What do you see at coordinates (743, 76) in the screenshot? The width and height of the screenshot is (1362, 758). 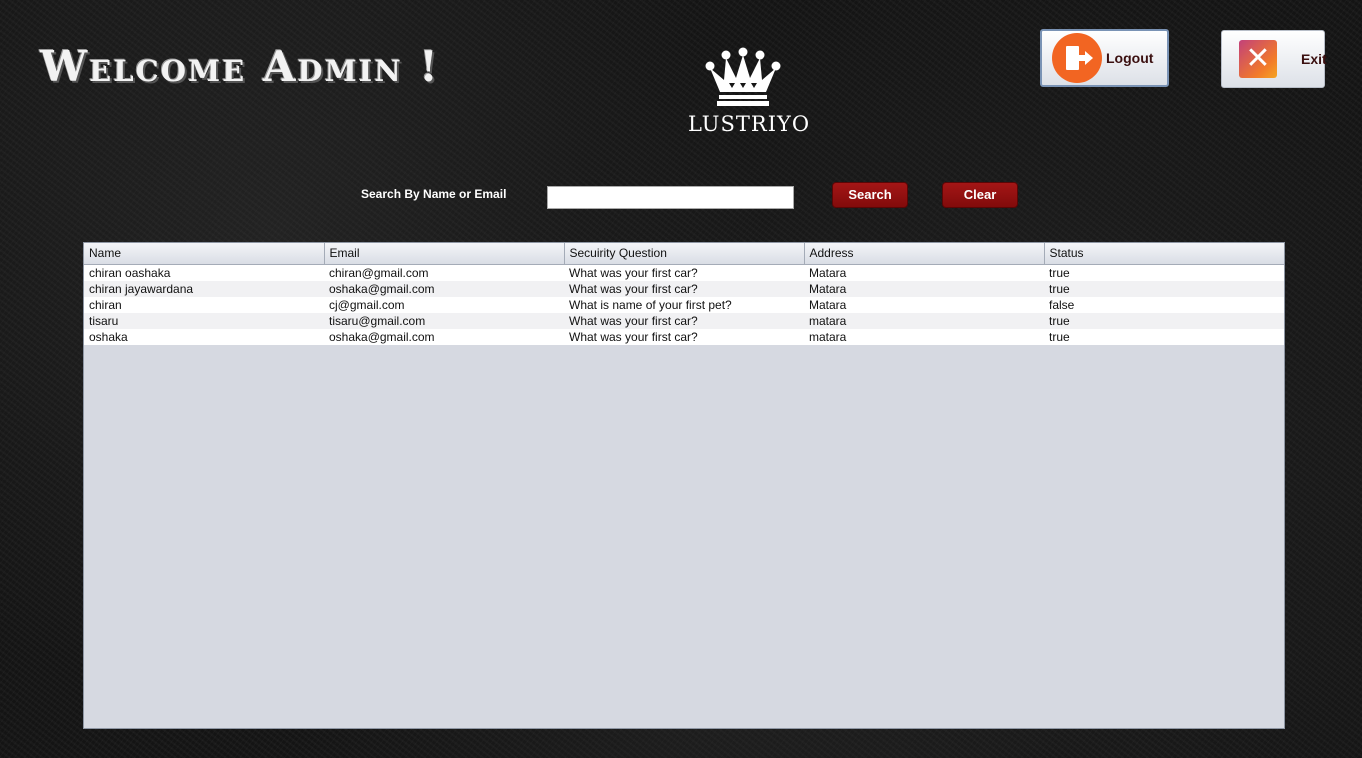 I see `crown-icon` at bounding box center [743, 76].